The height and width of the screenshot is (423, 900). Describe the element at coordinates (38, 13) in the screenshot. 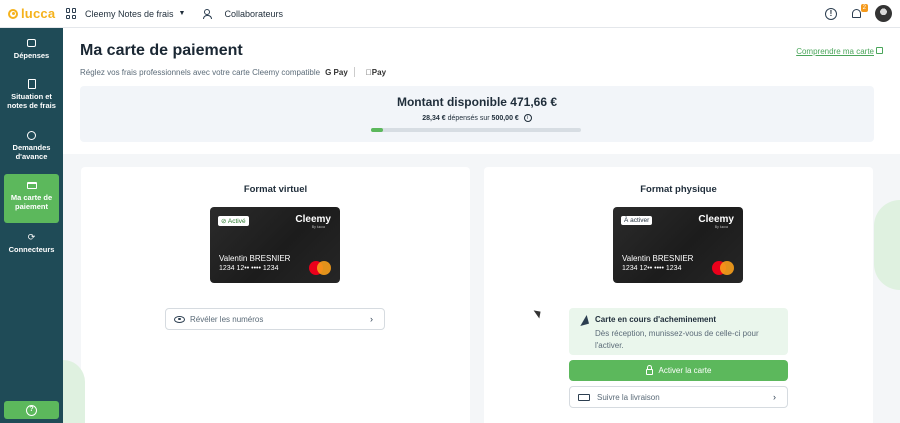

I see `logo-text: lucca` at that location.